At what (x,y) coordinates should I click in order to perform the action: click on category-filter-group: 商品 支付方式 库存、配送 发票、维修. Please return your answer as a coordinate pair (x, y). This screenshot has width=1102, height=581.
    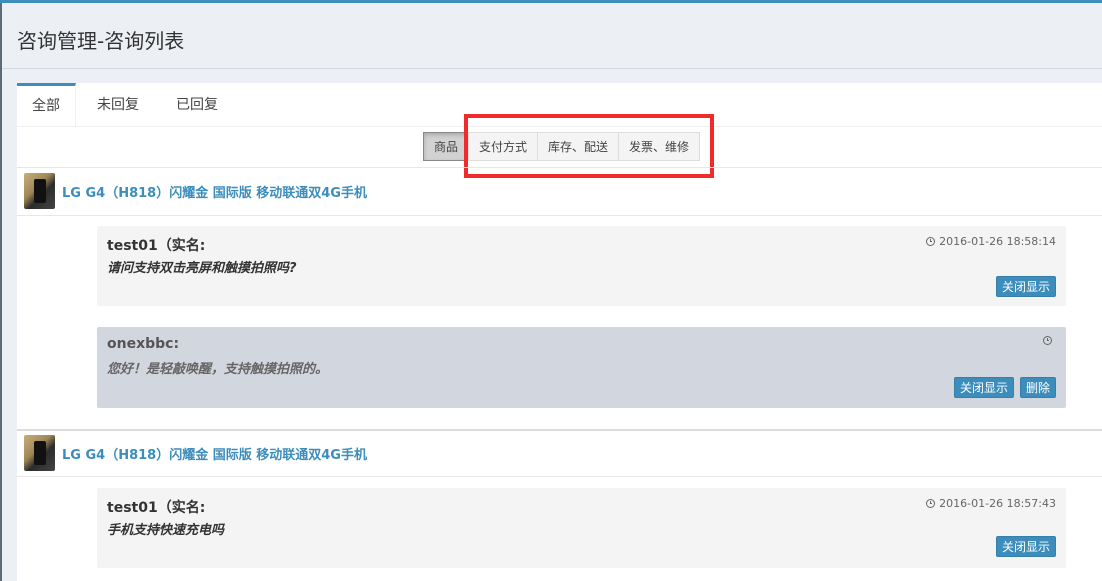
    Looking at the image, I should click on (562, 146).